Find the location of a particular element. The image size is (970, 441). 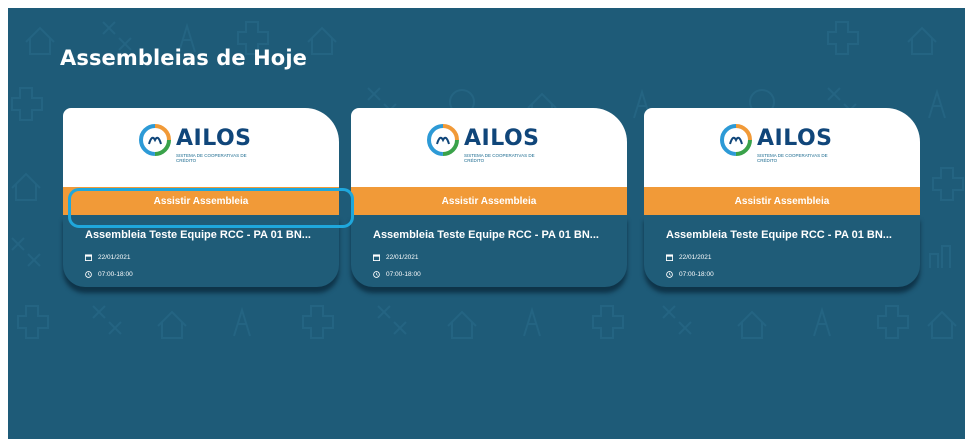

page-title: Assembleias de Hoje is located at coordinates (183, 58).